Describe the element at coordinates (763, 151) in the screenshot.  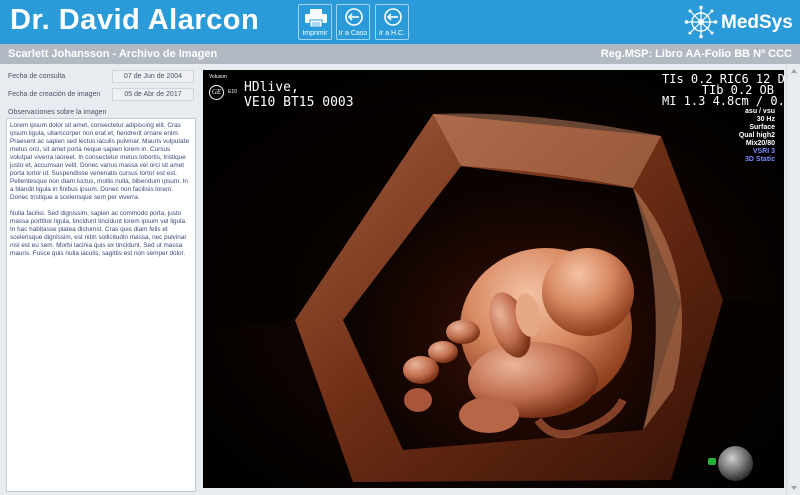
I see `render-setting-line: VSRI 3` at that location.